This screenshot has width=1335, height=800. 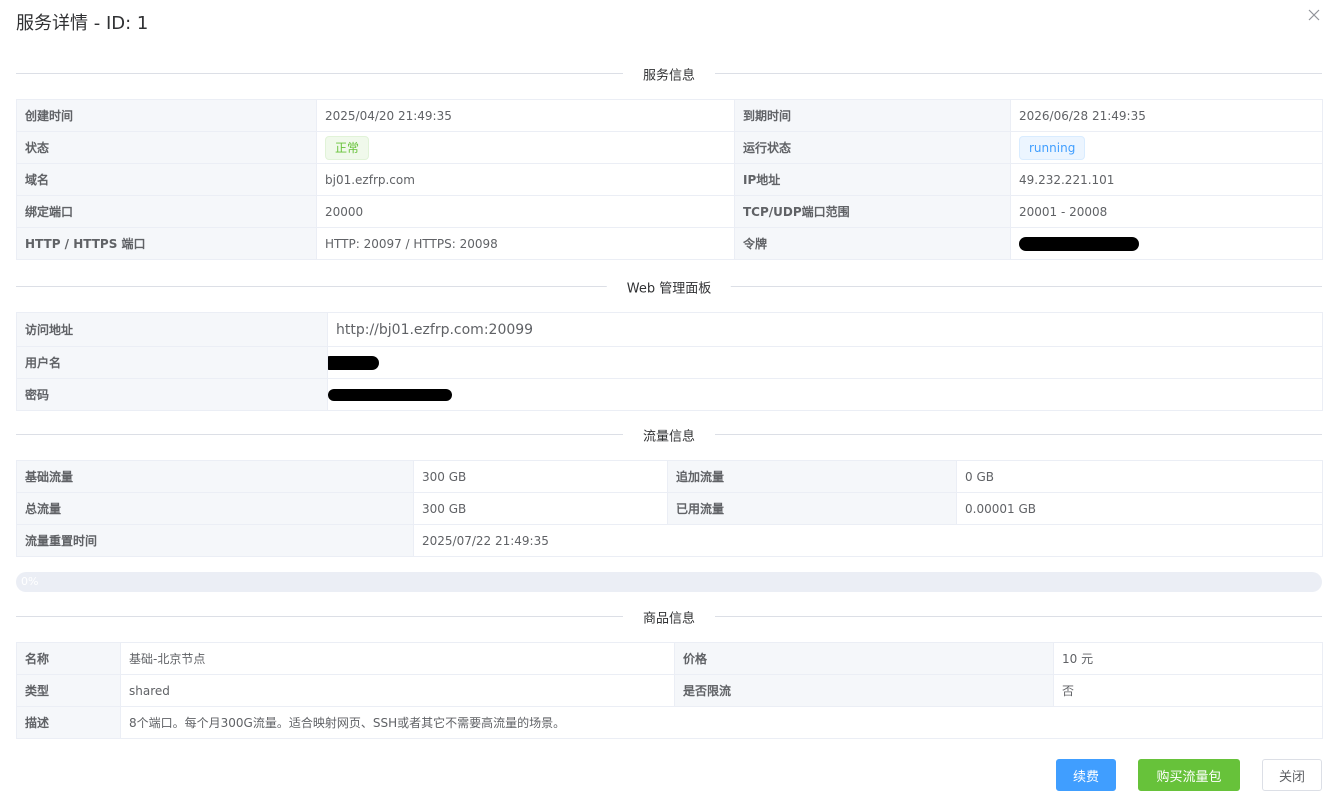 What do you see at coordinates (1079, 243) in the screenshot?
I see `token-redacted` at bounding box center [1079, 243].